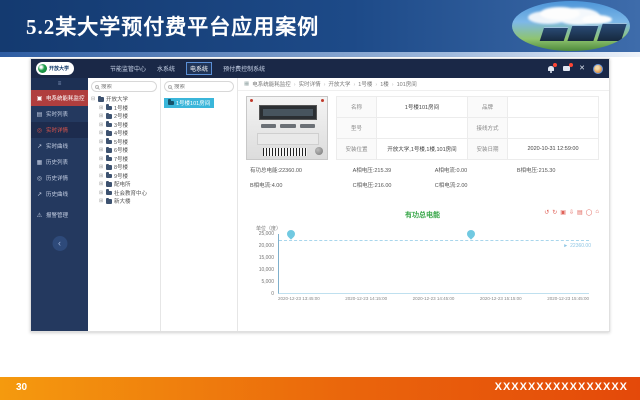  What do you see at coordinates (552, 67) in the screenshot?
I see `bell-icon` at bounding box center [552, 67].